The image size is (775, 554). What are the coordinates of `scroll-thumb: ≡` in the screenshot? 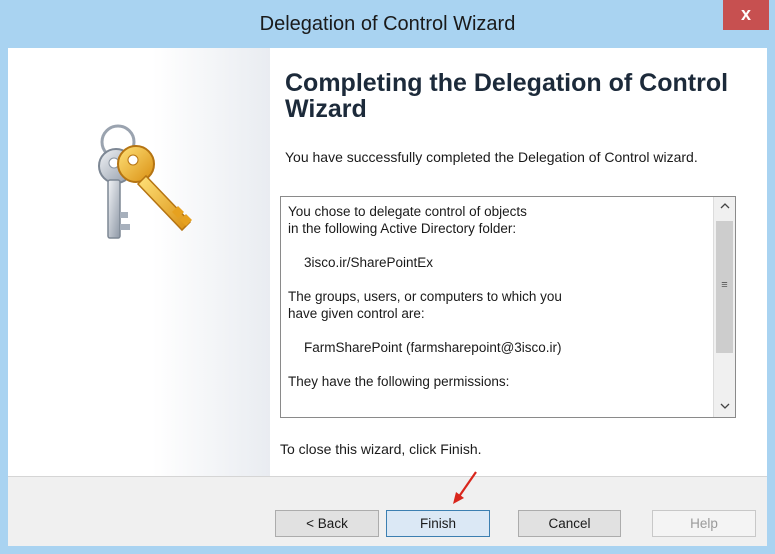 It's located at (724, 287).